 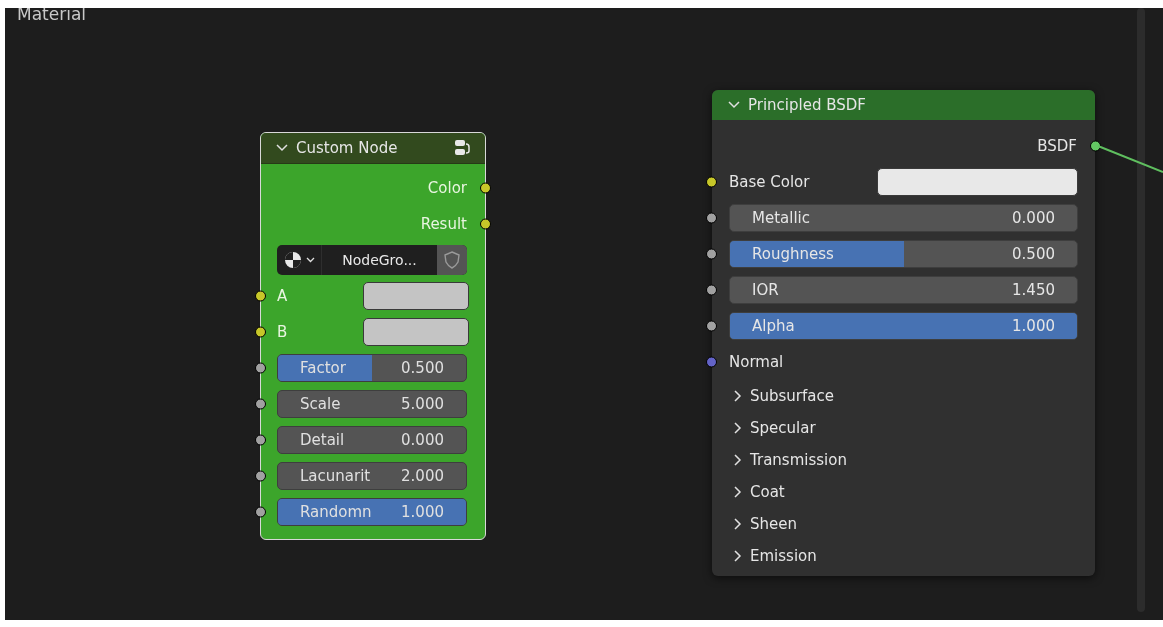 What do you see at coordinates (443, 224) in the screenshot?
I see `socket-label: Result` at bounding box center [443, 224].